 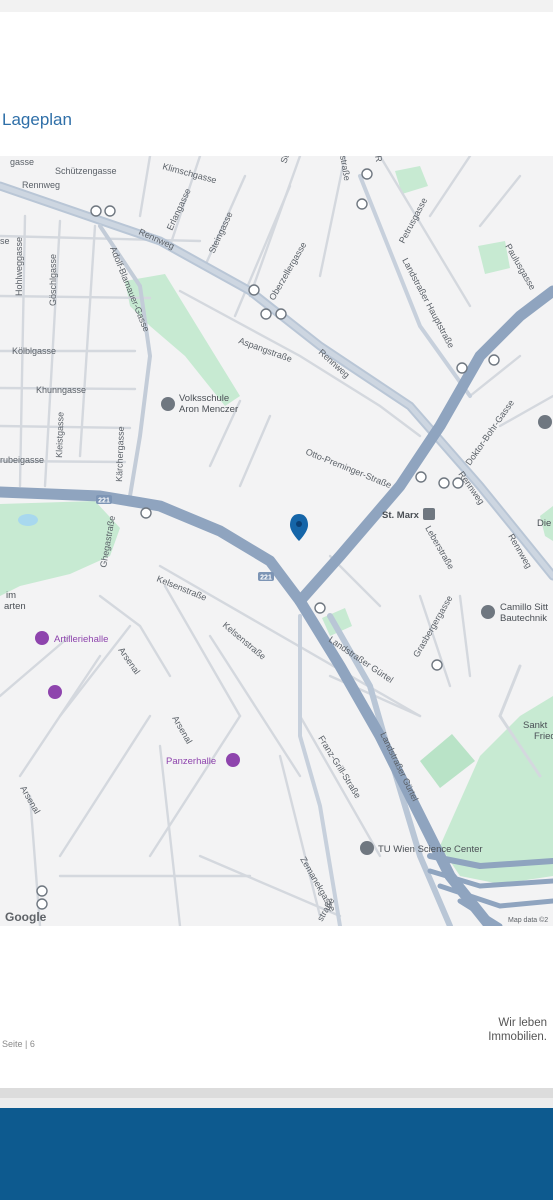 What do you see at coordinates (120, 454) in the screenshot?
I see `svg-text: Kärchergasse` at bounding box center [120, 454].